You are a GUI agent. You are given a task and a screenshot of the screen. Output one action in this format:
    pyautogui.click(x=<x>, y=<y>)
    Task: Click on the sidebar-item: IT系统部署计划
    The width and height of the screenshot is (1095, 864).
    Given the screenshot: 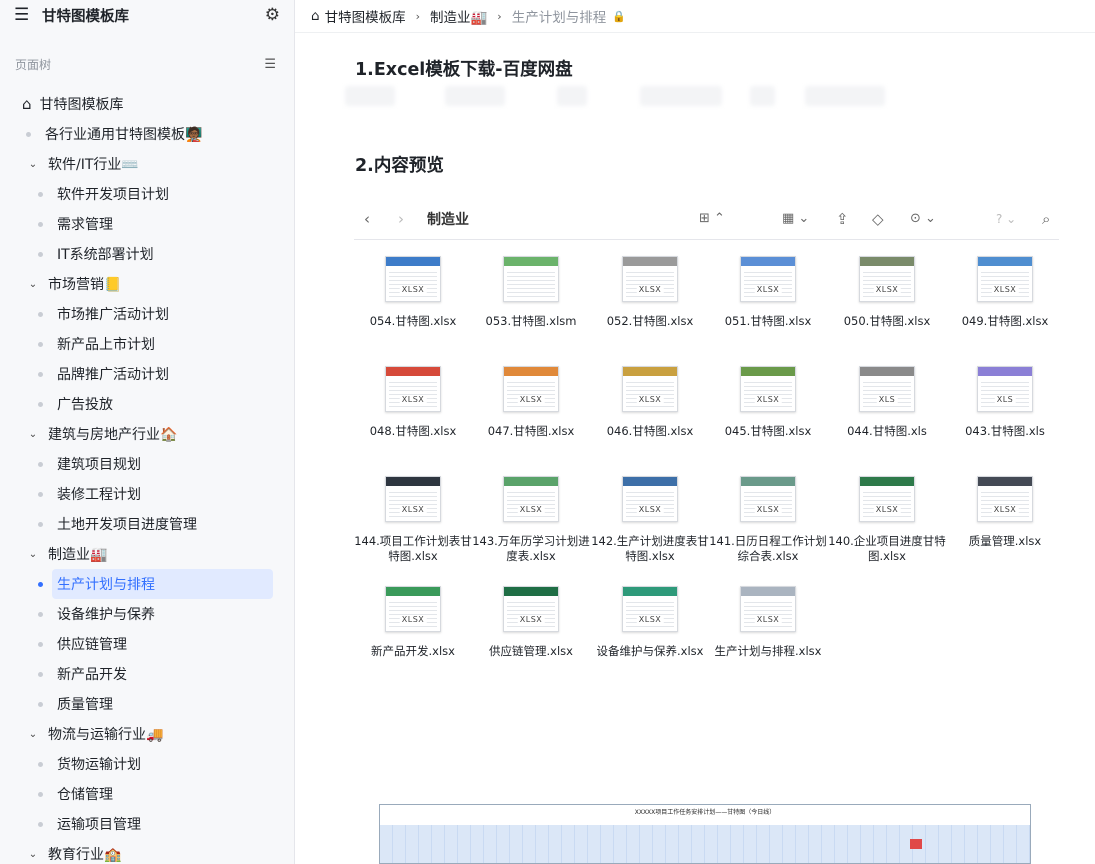 What is the action you would take?
    pyautogui.click(x=147, y=254)
    